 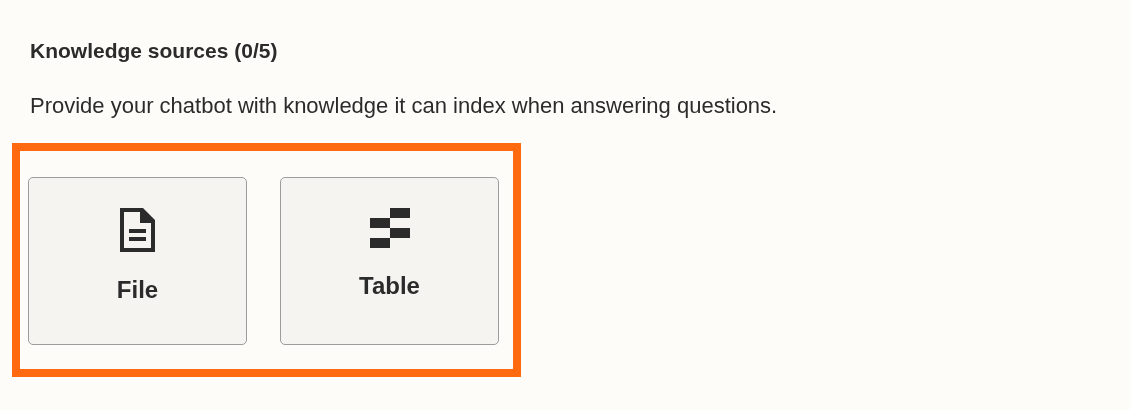 I want to click on section-heading: Knowledge sources (0/5), so click(x=154, y=51).